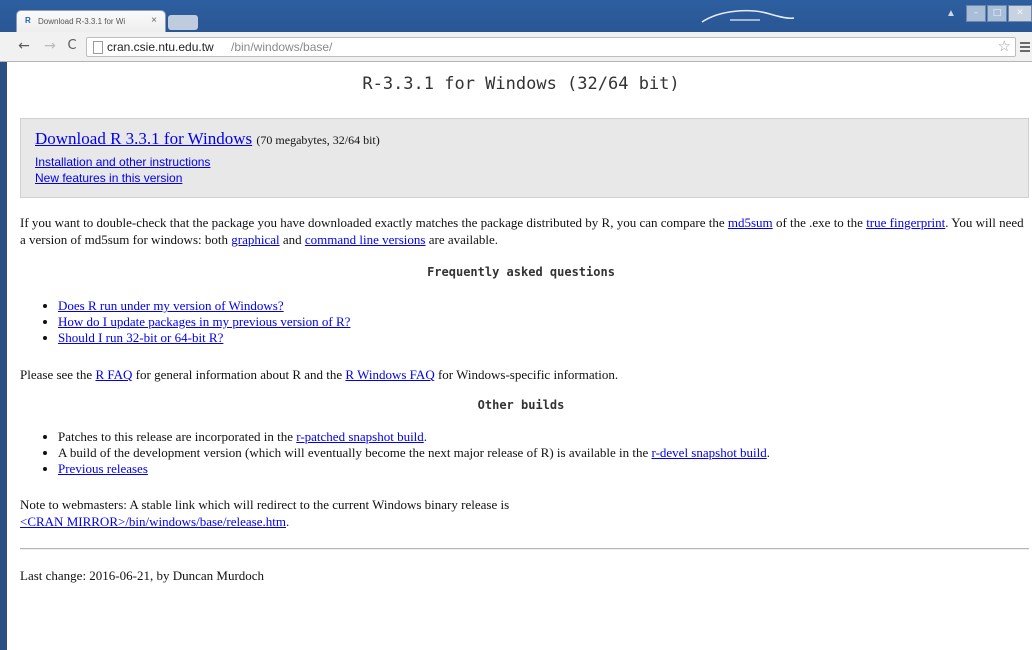 This screenshot has height=650, width=1032. What do you see at coordinates (748, 16) in the screenshot?
I see `browser-logo-icon` at bounding box center [748, 16].